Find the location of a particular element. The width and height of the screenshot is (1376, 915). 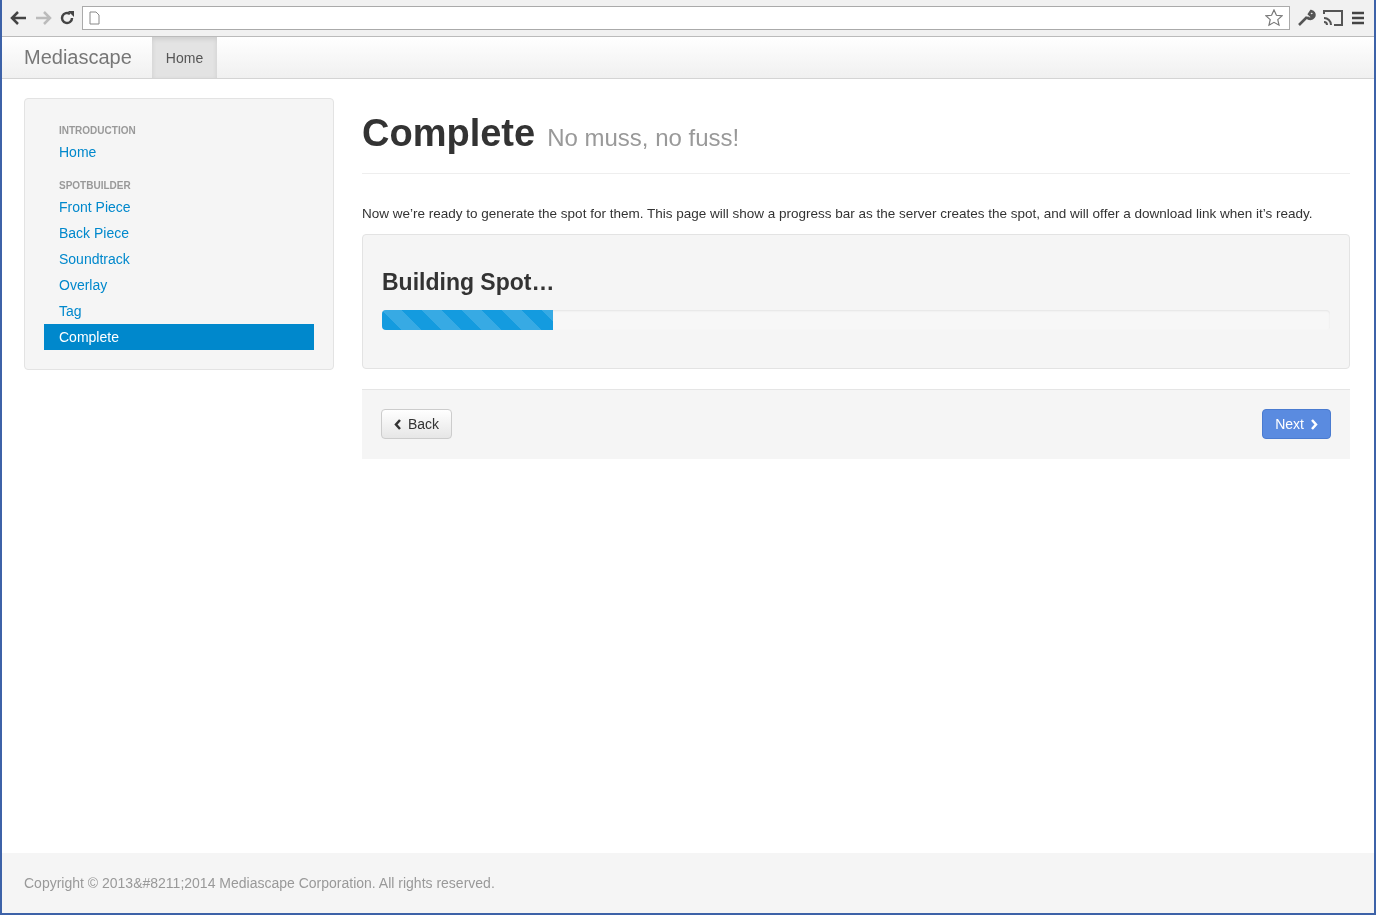

chevron-left-icon is located at coordinates (398, 424).